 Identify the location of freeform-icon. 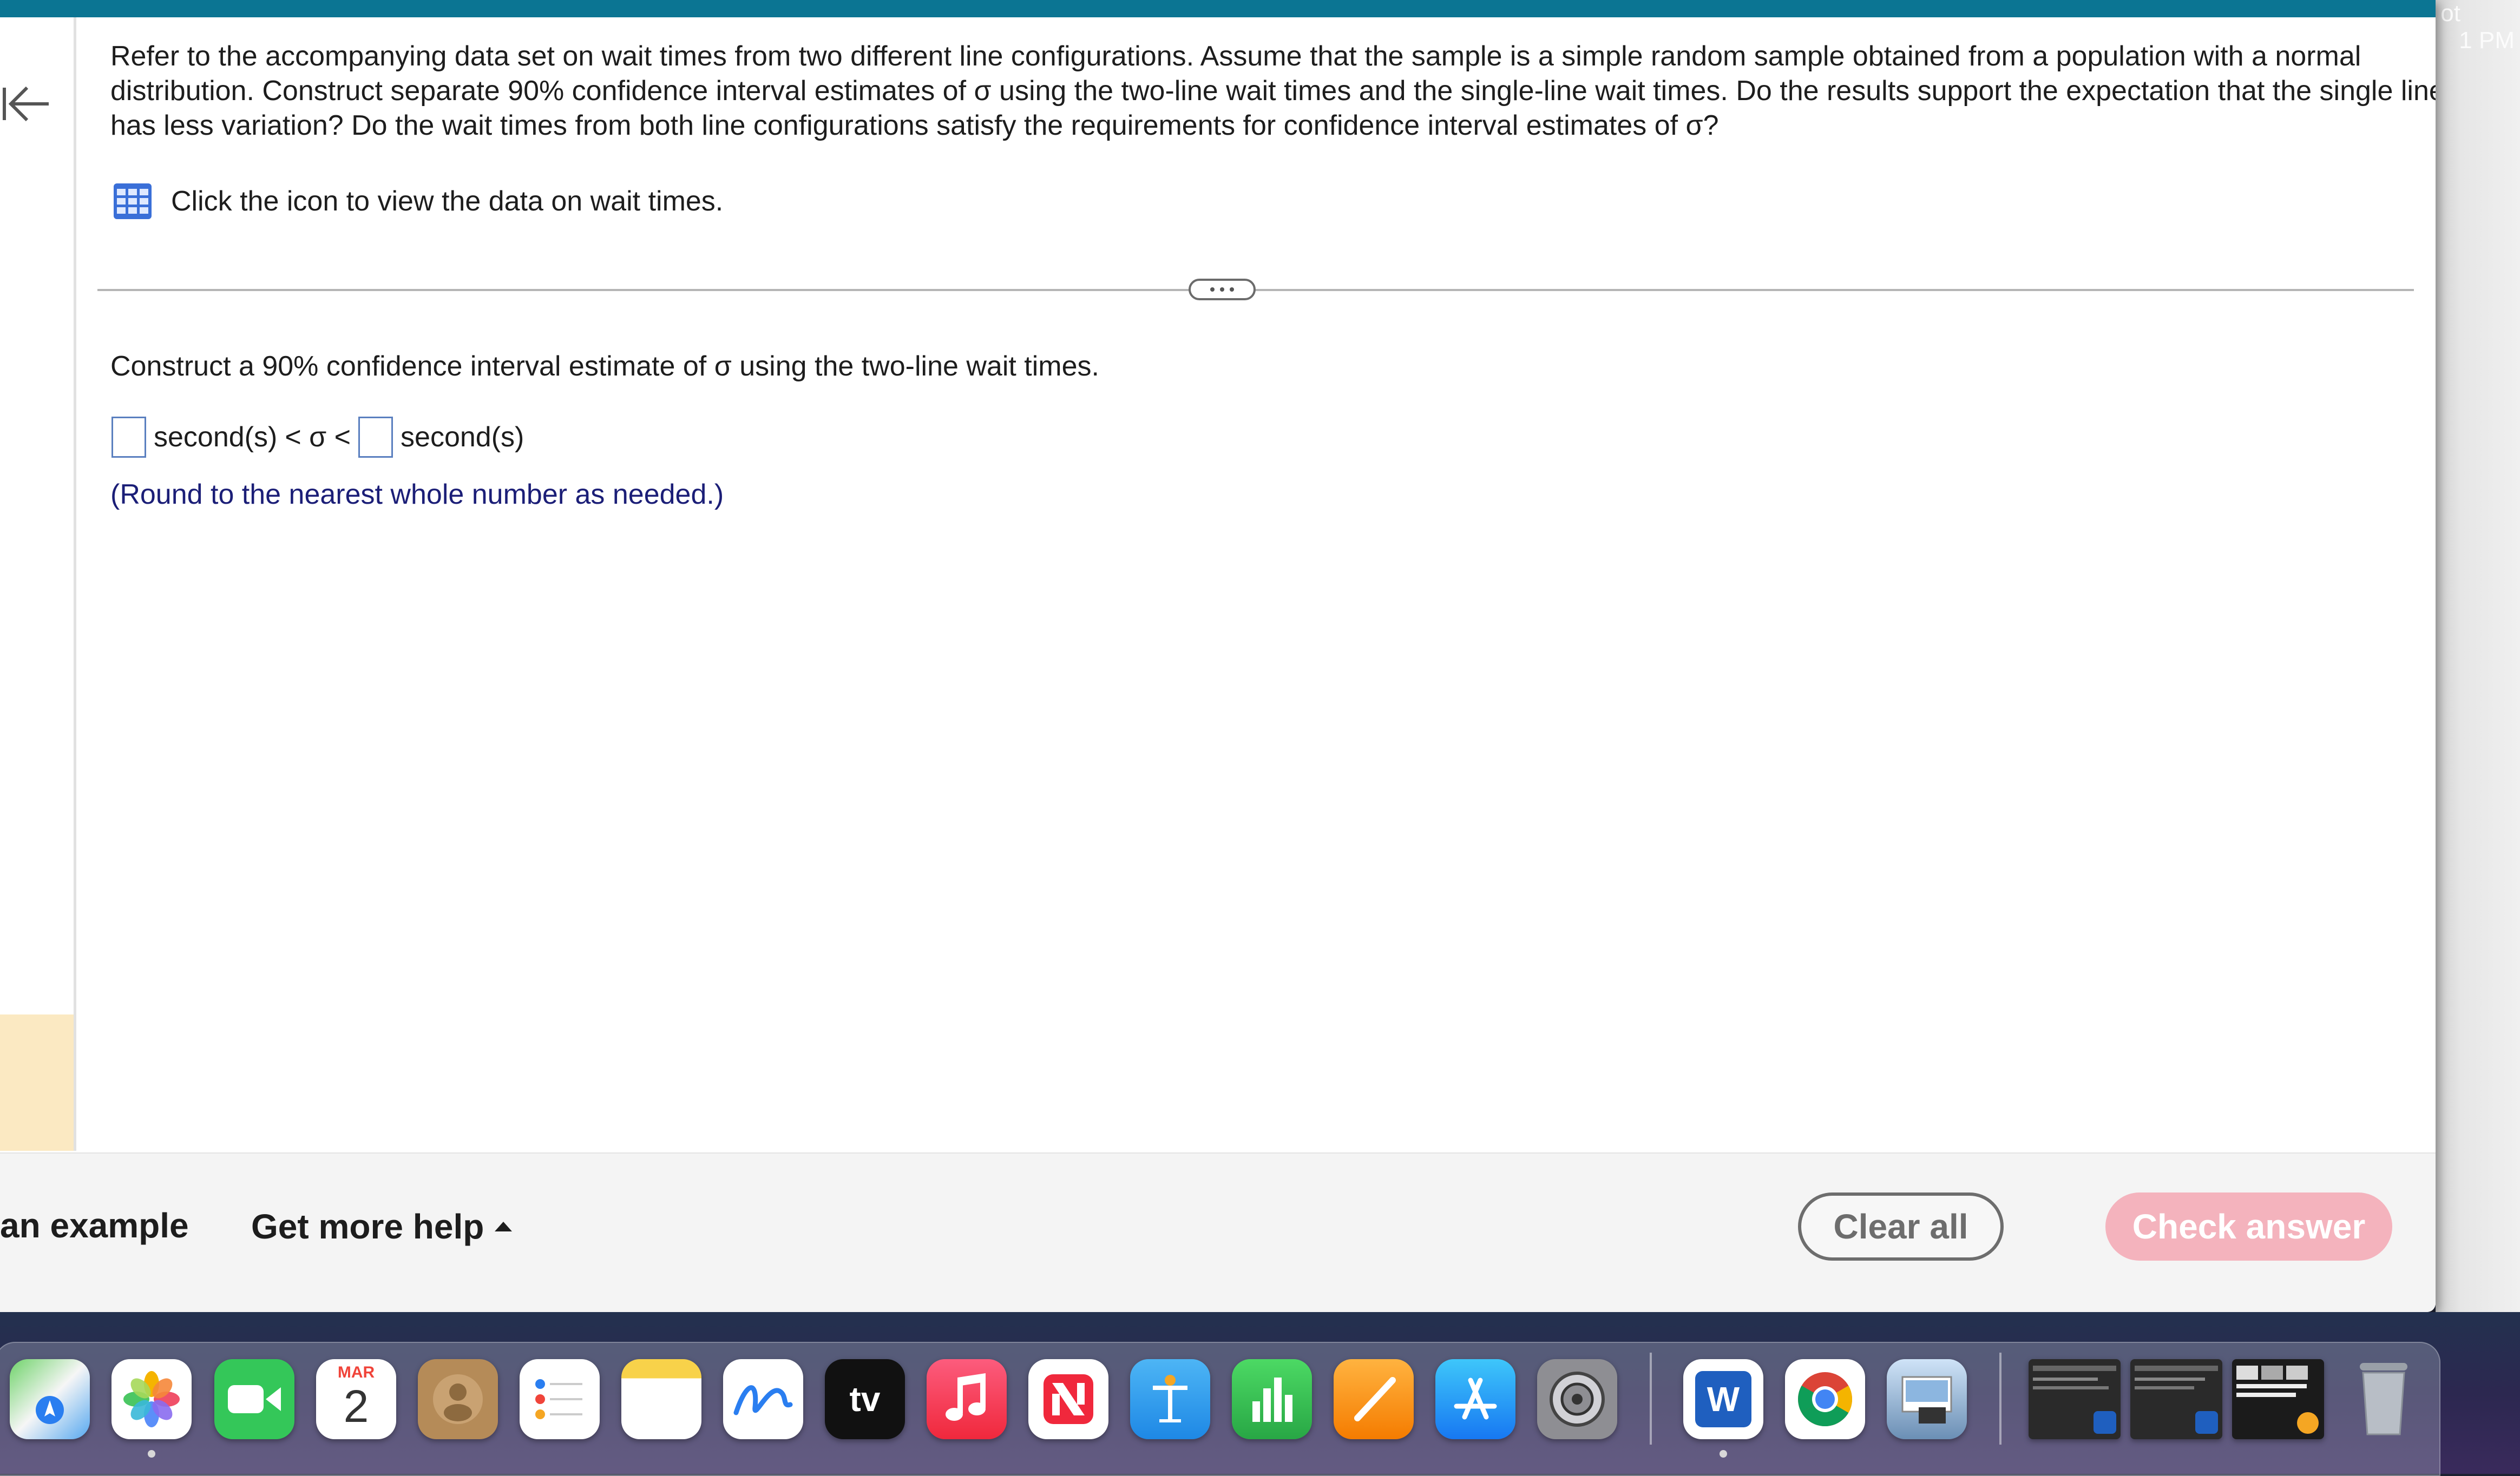
(763, 1399).